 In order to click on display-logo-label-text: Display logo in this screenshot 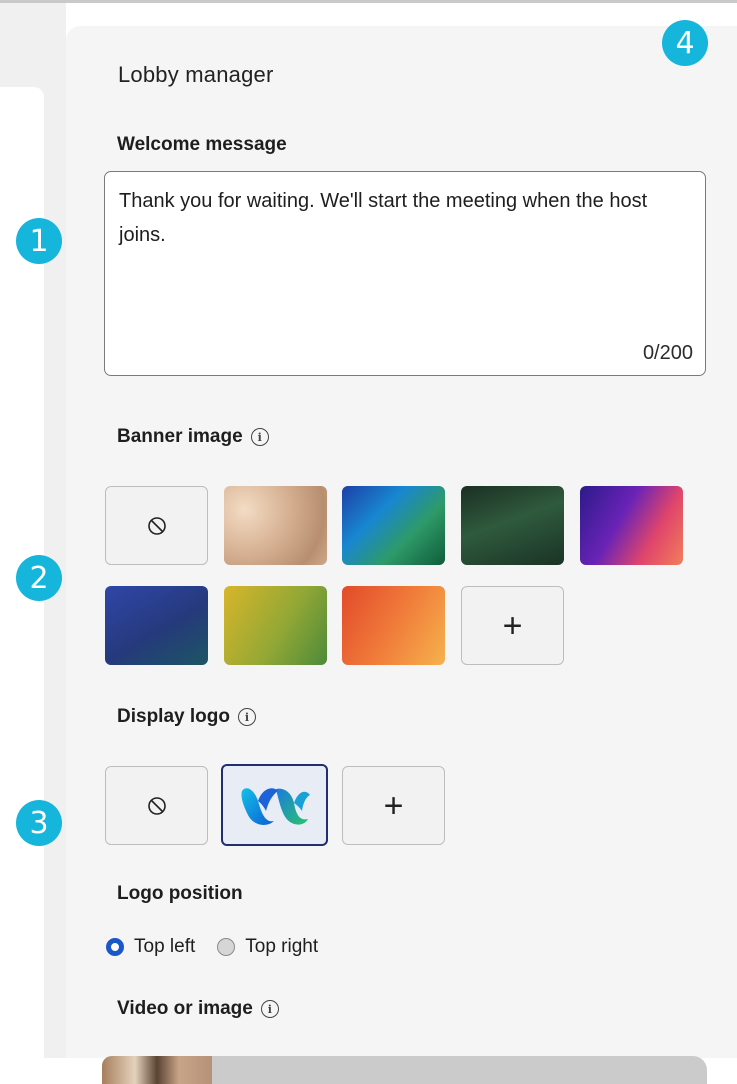, I will do `click(173, 716)`.